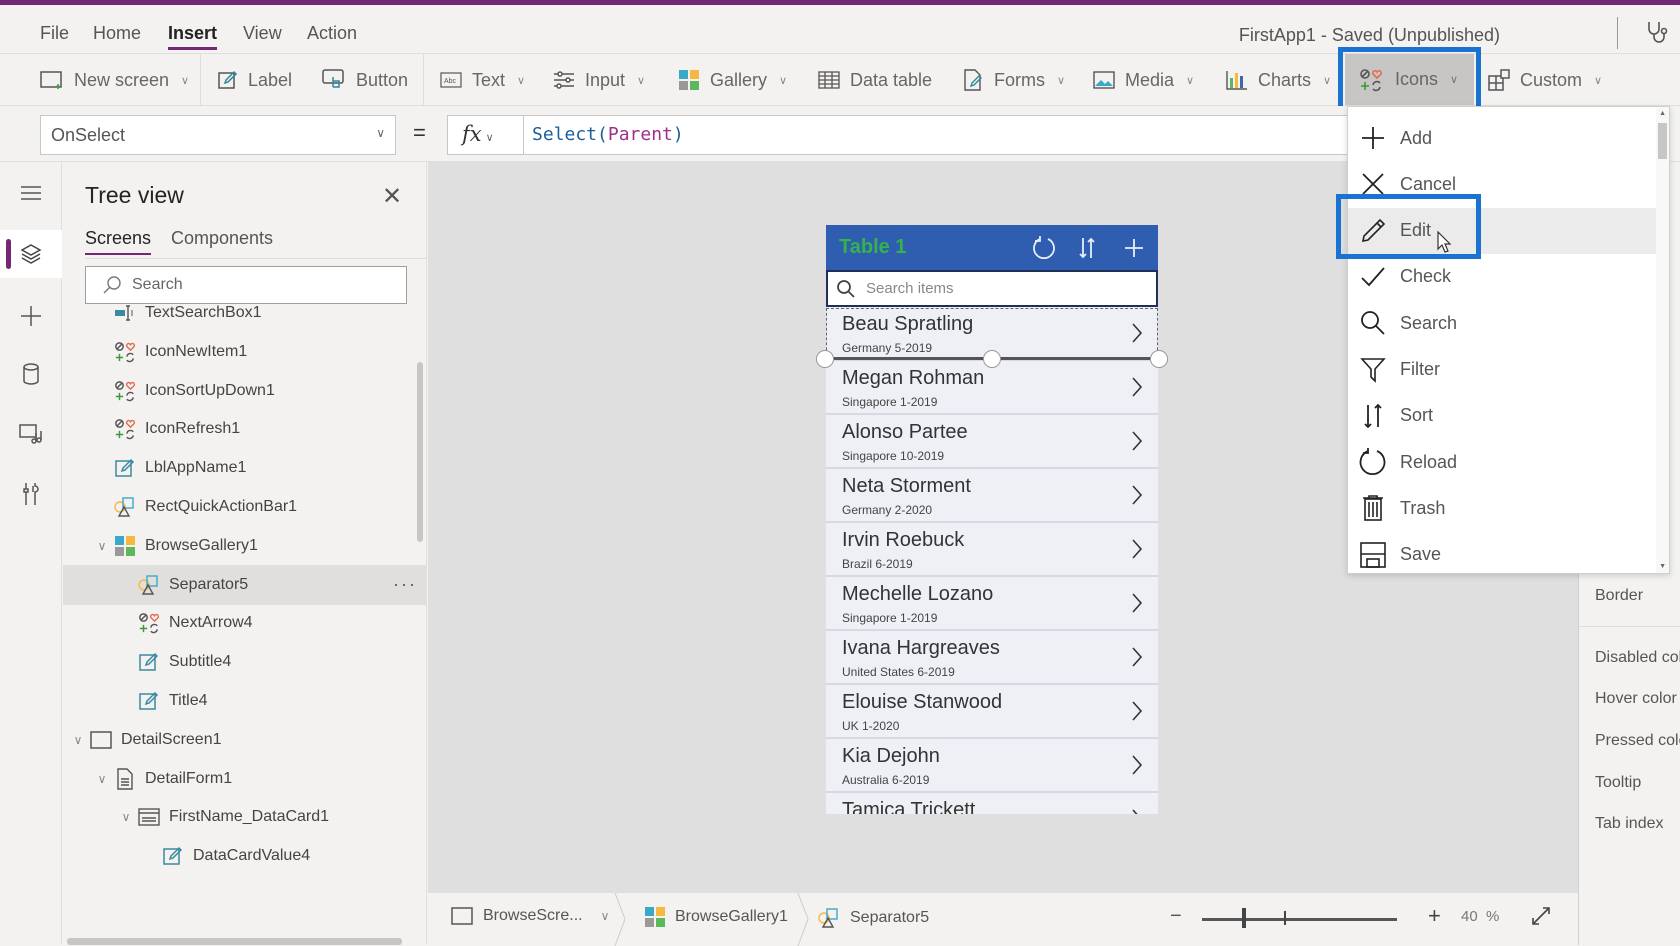 This screenshot has width=1680, height=946. Describe the element at coordinates (1434, 916) in the screenshot. I see `zoom-in-button: +` at that location.